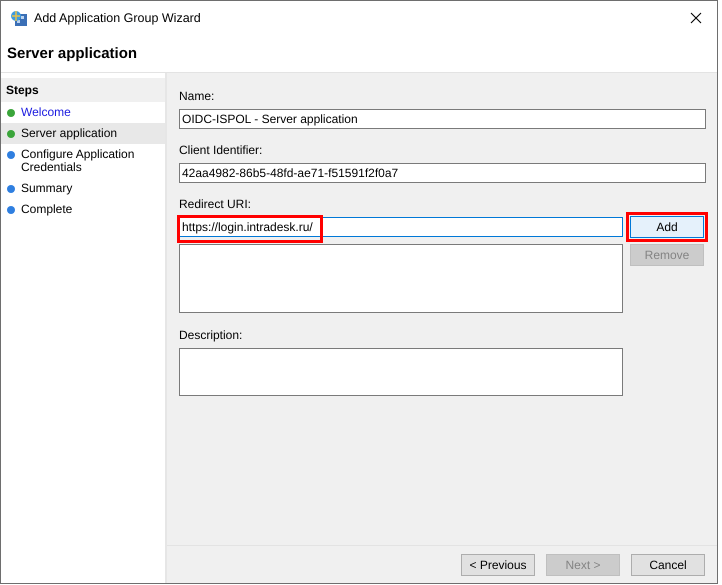 The width and height of the screenshot is (722, 585). I want to click on uri-field: https://login.intradesk.ru/, so click(401, 227).